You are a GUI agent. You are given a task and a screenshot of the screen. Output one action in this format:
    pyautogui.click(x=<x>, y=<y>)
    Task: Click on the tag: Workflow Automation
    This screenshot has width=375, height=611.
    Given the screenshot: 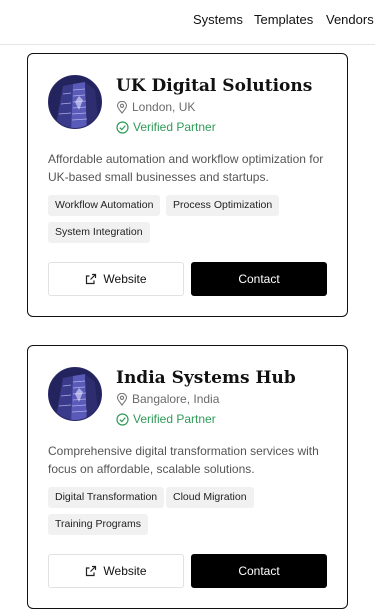 What is the action you would take?
    pyautogui.click(x=104, y=205)
    